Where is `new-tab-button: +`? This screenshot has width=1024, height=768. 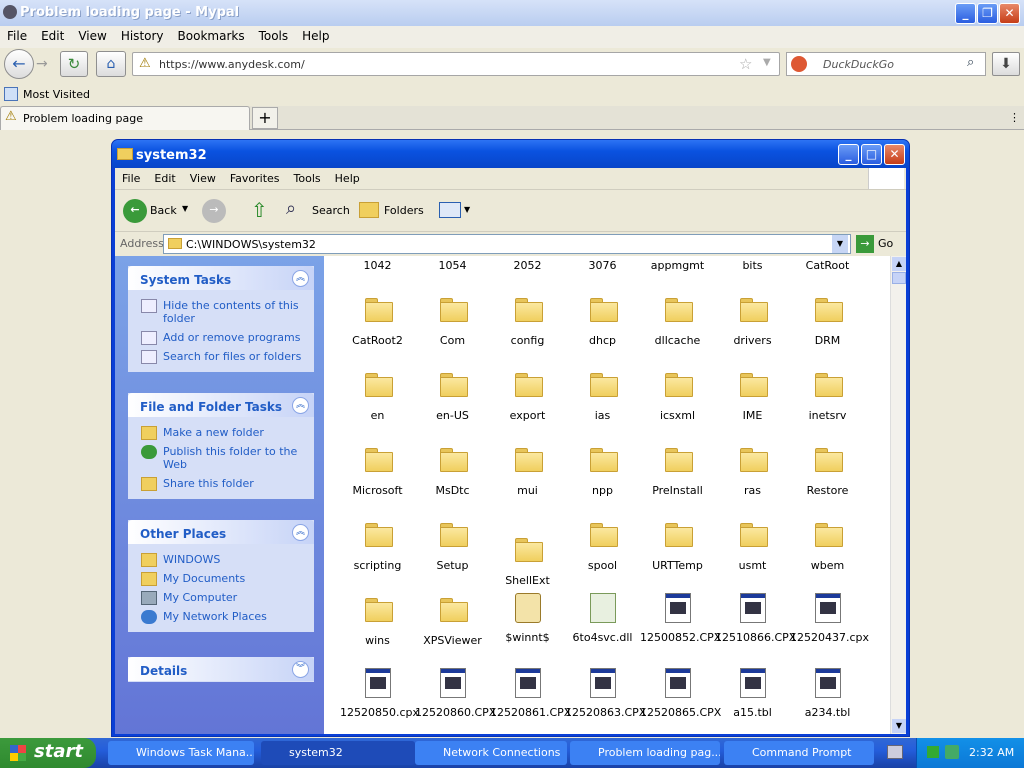 new-tab-button: + is located at coordinates (265, 118).